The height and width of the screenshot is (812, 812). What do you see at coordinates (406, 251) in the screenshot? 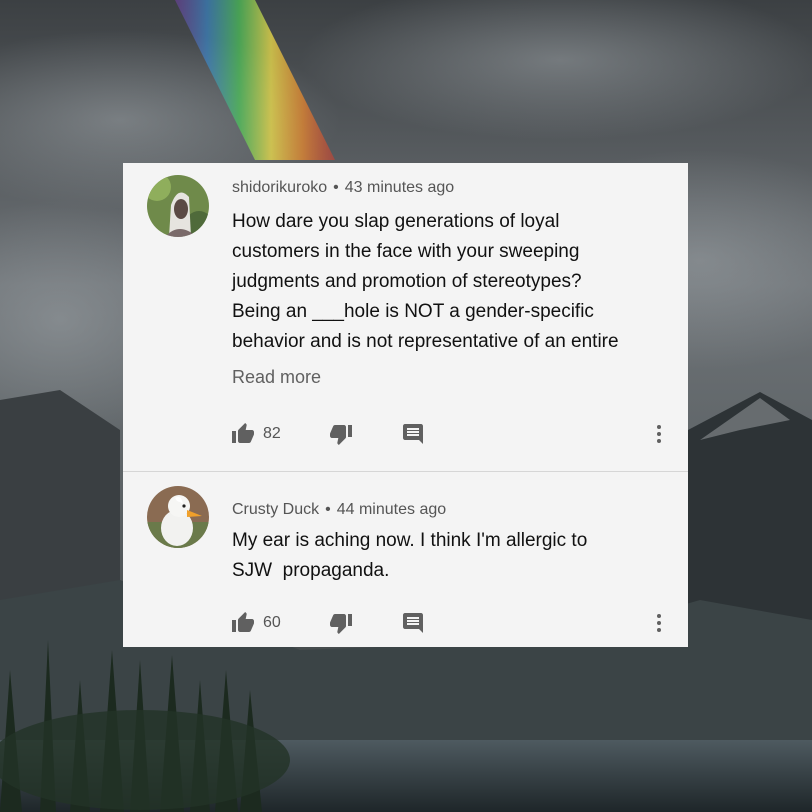
I see `comment-text-line: customers in the face with your sweeping` at bounding box center [406, 251].